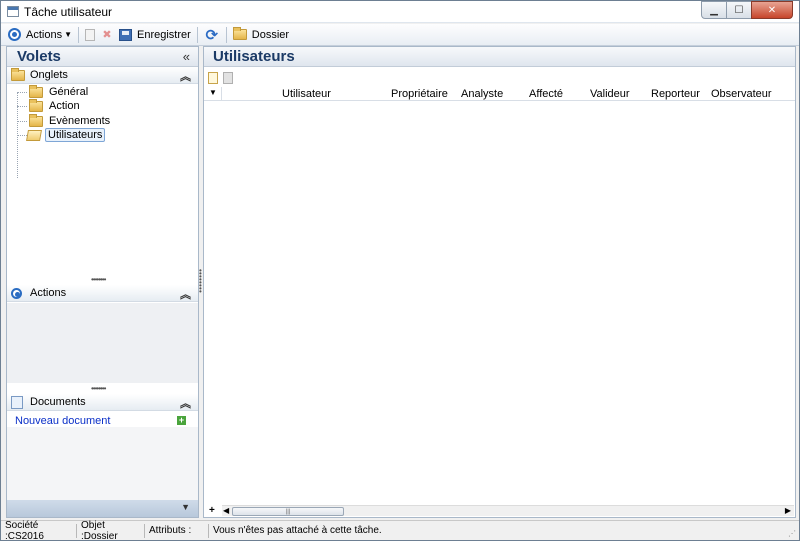  I want to click on scroll-right-icon: ▶, so click(788, 510).